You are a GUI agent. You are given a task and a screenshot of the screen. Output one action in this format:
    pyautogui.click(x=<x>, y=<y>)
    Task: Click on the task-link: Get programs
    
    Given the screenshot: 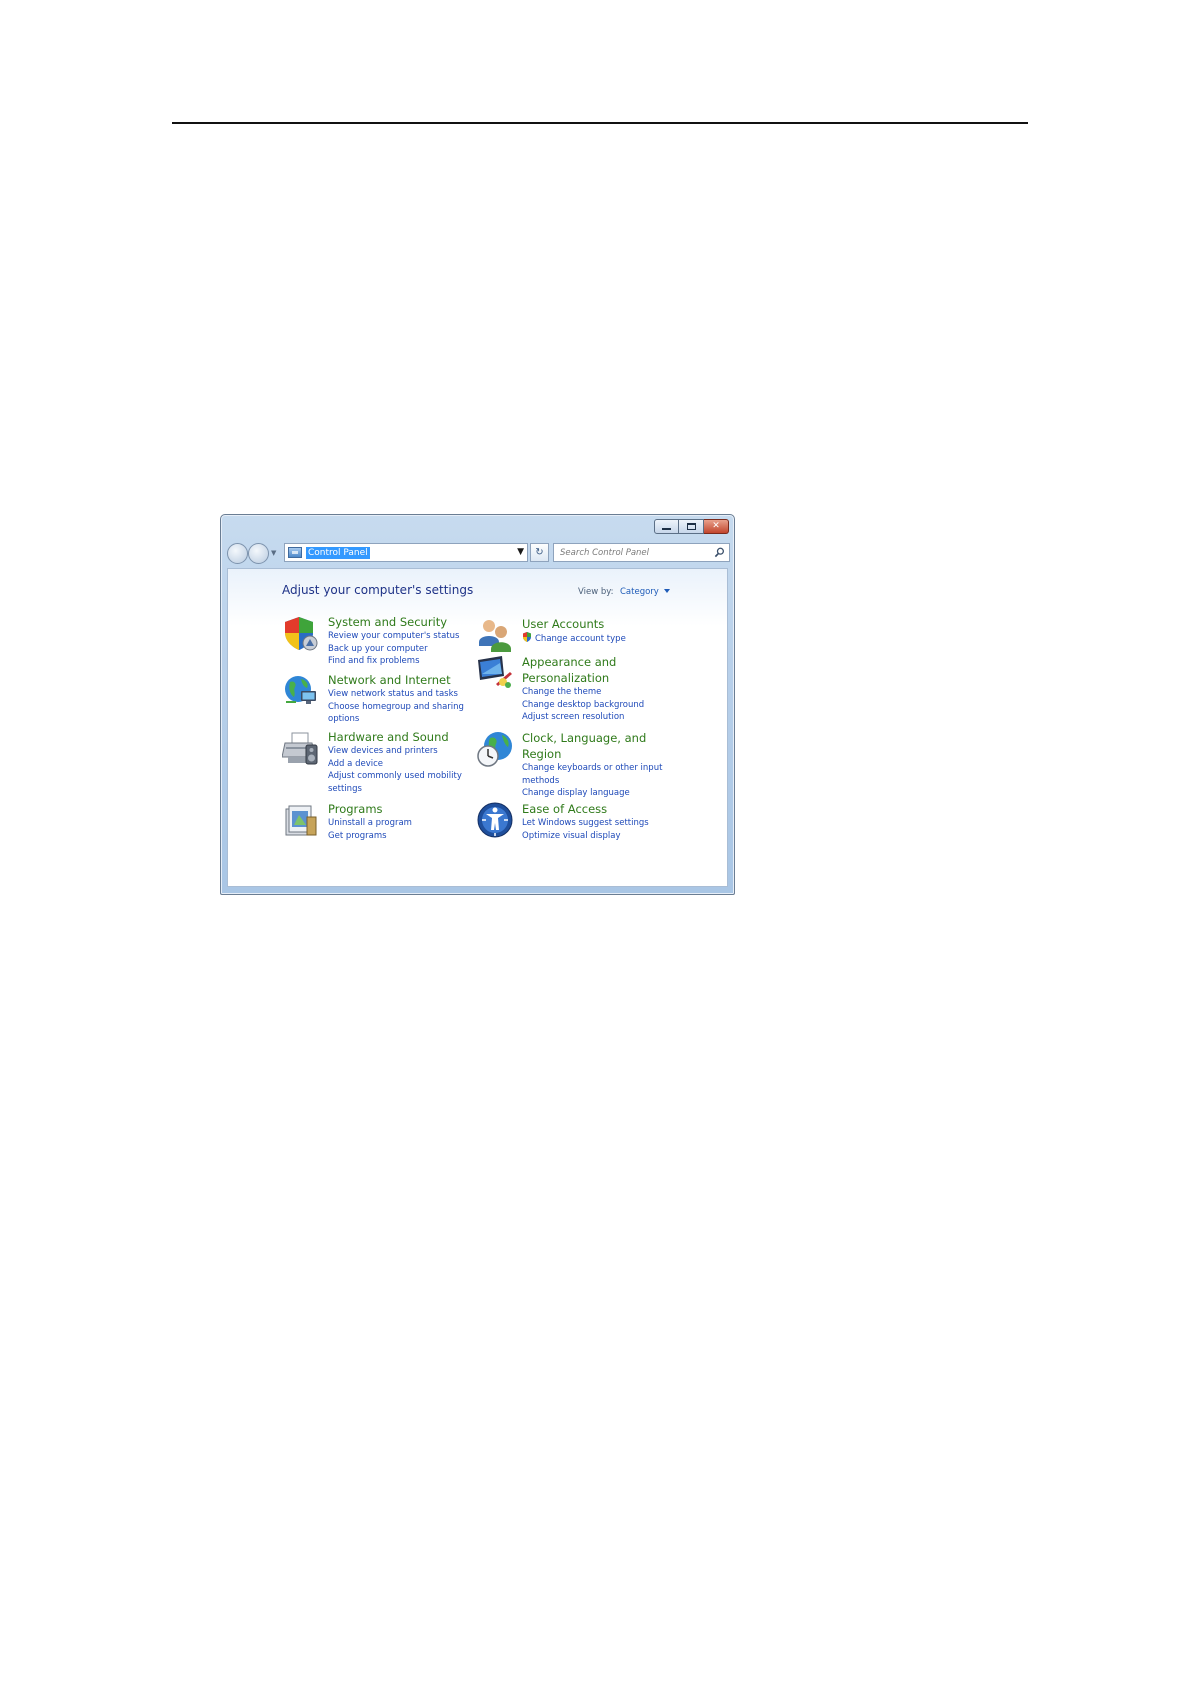 What is the action you would take?
    pyautogui.click(x=403, y=836)
    